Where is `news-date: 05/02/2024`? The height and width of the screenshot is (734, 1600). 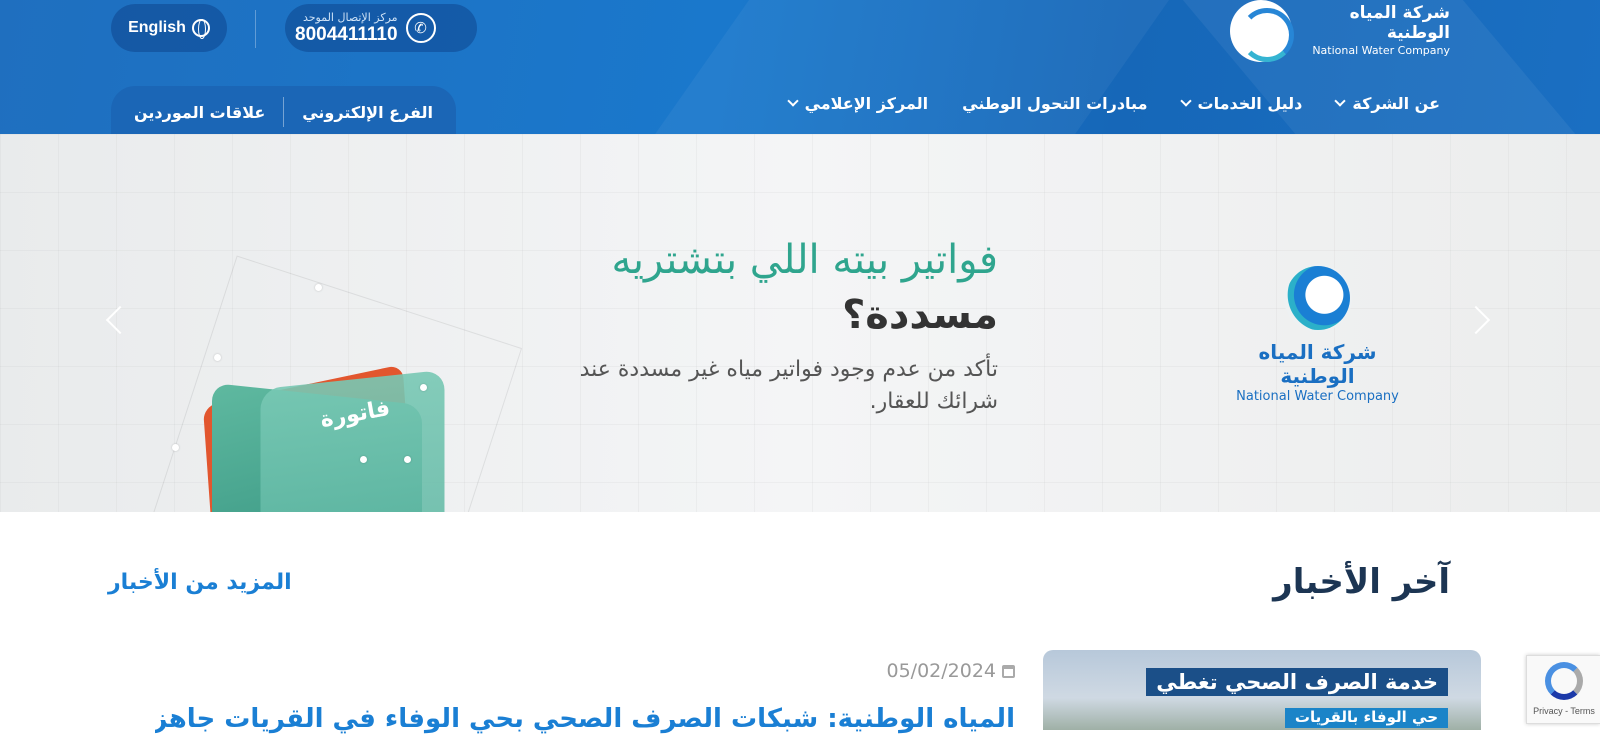
news-date: 05/02/2024 is located at coordinates (950, 671).